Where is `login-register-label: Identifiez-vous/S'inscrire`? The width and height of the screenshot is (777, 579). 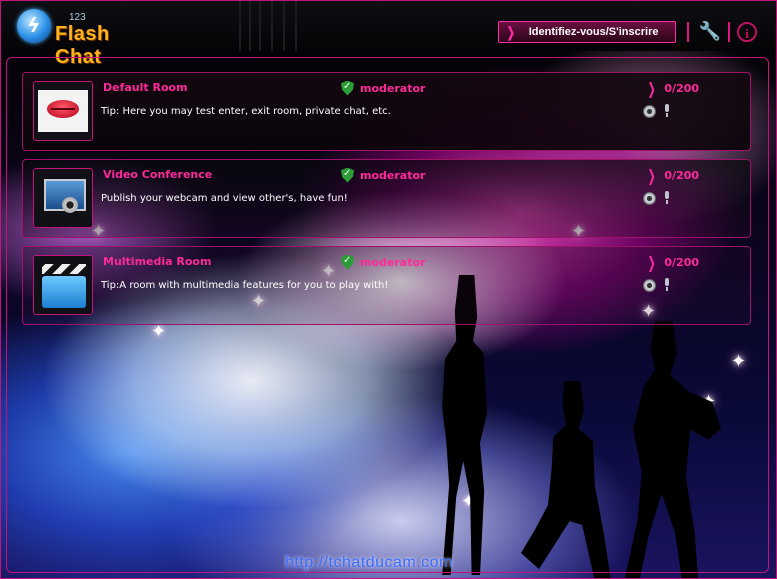 login-register-label: Identifiez-vous/S'inscrire is located at coordinates (593, 32).